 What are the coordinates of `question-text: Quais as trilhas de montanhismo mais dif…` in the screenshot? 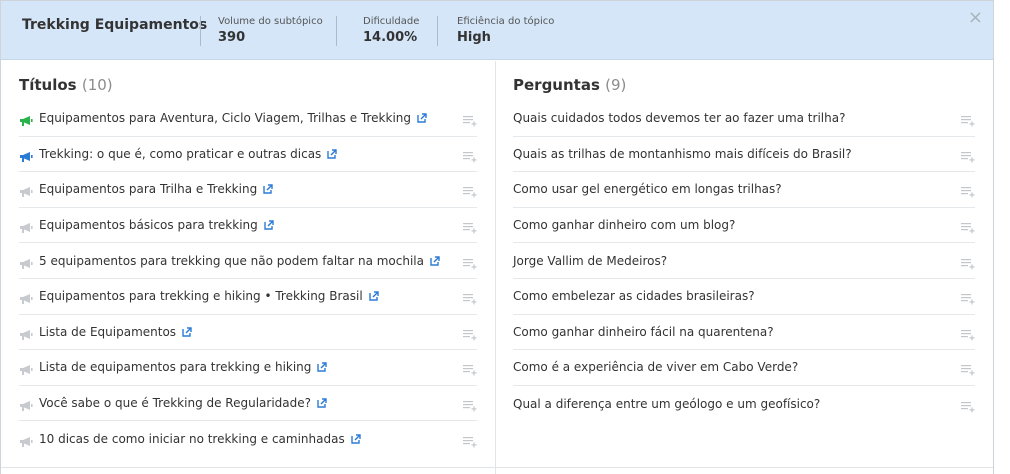 It's located at (682, 154).